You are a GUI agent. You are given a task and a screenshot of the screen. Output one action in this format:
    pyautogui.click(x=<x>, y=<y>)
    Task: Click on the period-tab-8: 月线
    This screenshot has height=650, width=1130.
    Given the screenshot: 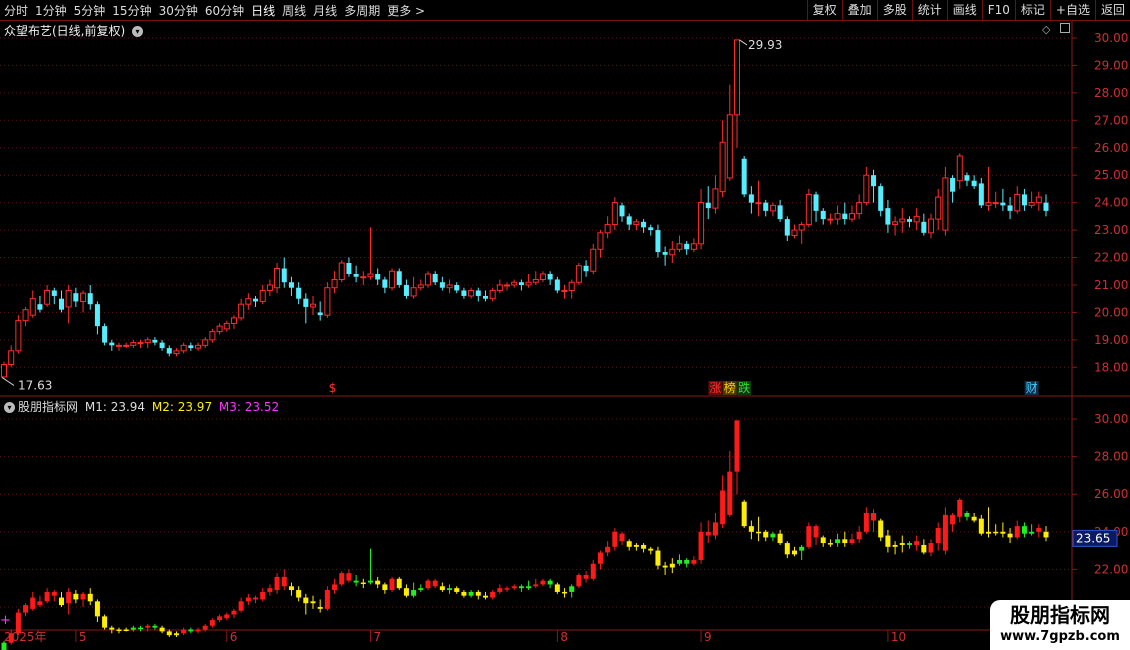 What is the action you would take?
    pyautogui.click(x=325, y=10)
    